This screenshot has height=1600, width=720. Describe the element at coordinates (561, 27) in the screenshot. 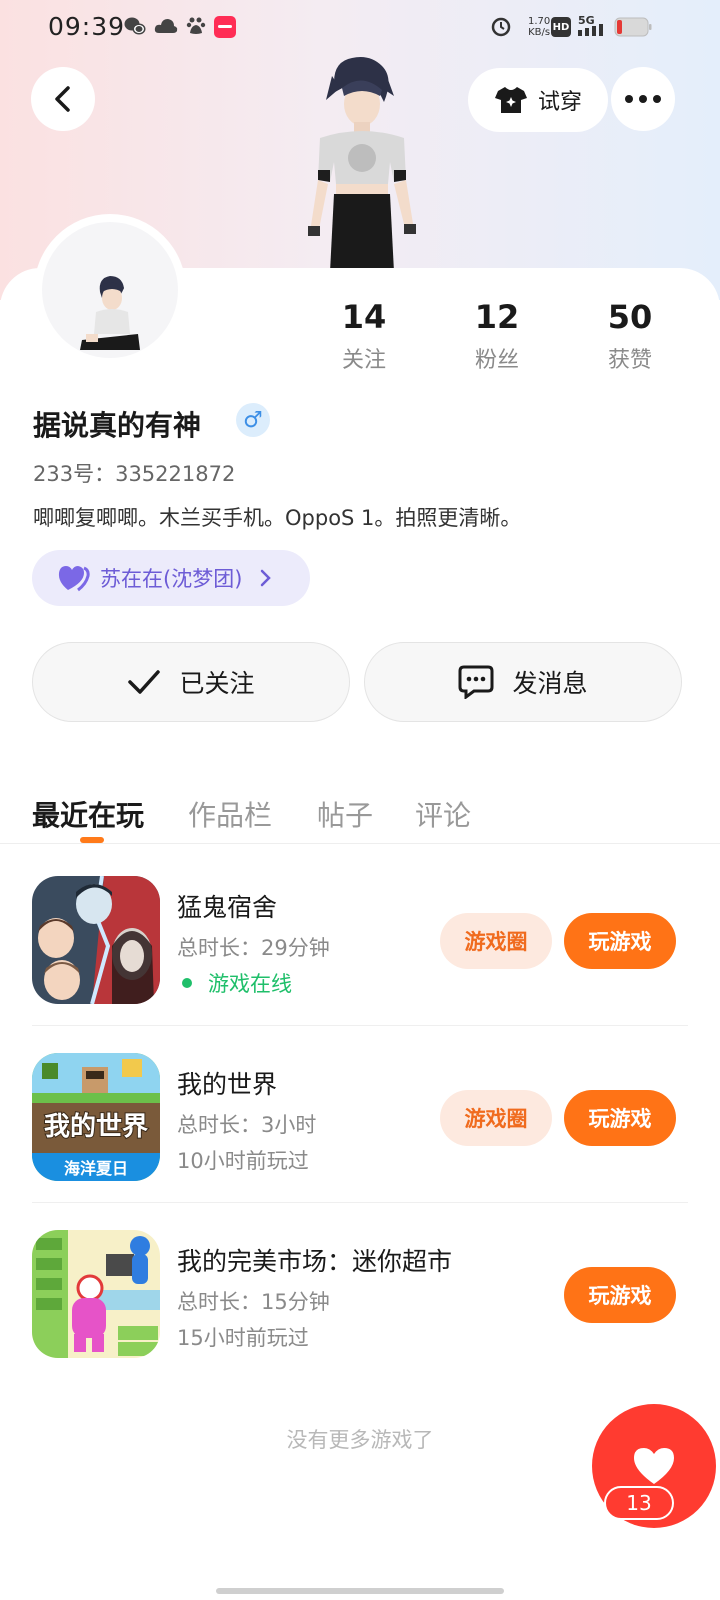

I see `hd-badge: HD` at that location.